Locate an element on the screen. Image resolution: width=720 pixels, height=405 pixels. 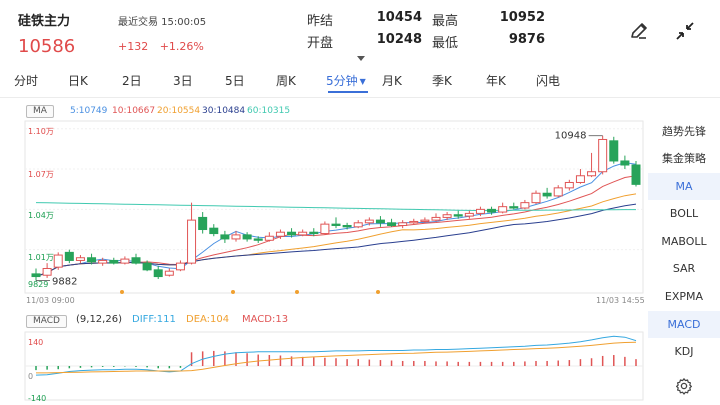
tab-5day: 5日 is located at coordinates (235, 80).